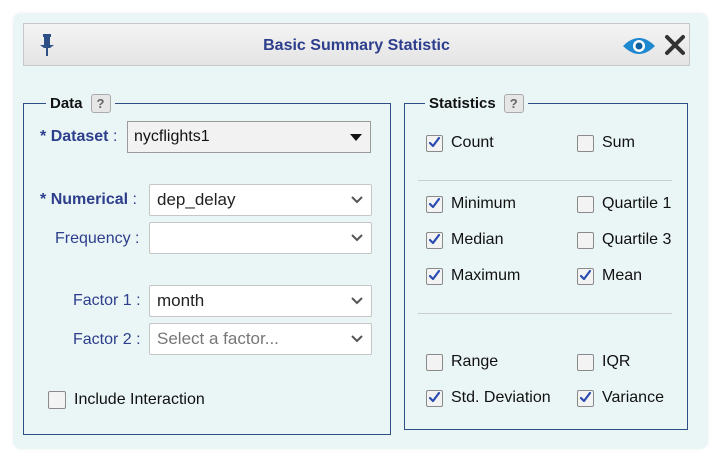 The height and width of the screenshot is (463, 721). What do you see at coordinates (260, 238) in the screenshot?
I see `frequency-select` at bounding box center [260, 238].